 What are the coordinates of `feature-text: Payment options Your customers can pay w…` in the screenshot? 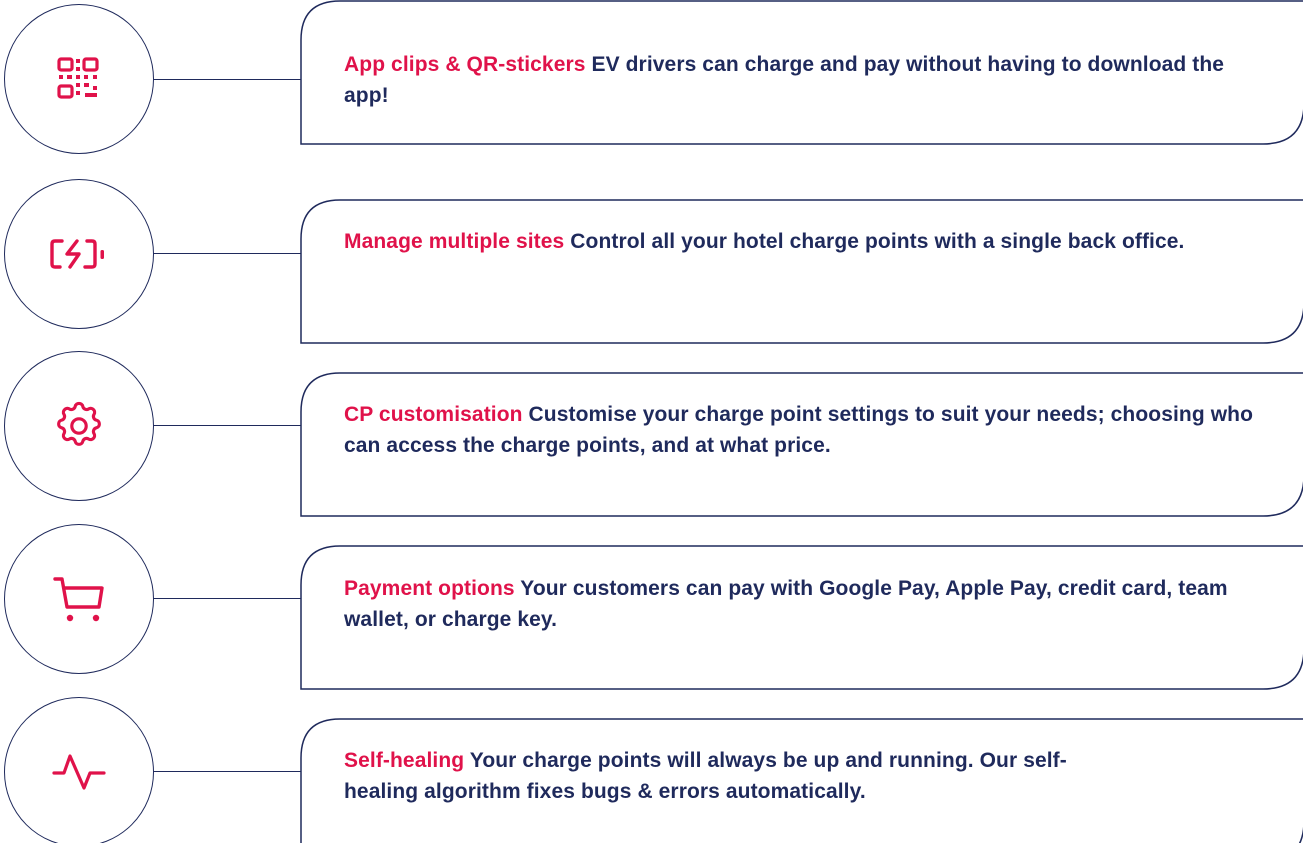 It's located at (804, 604).